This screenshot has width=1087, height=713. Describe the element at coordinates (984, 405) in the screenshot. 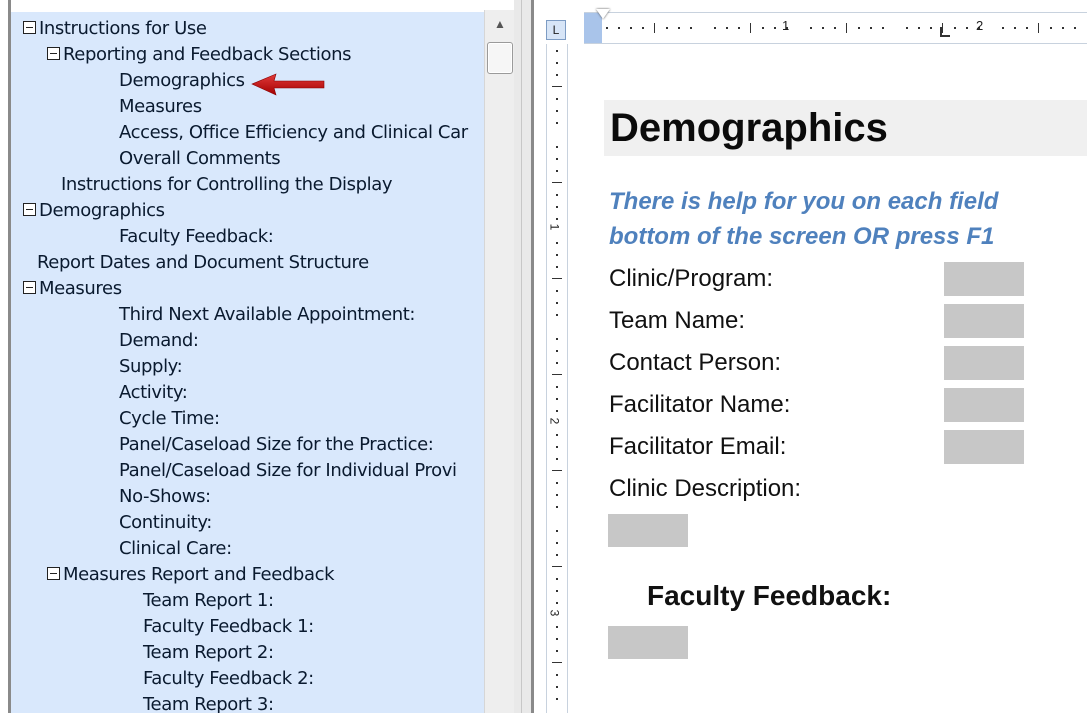

I see `facilitator-name-field` at that location.